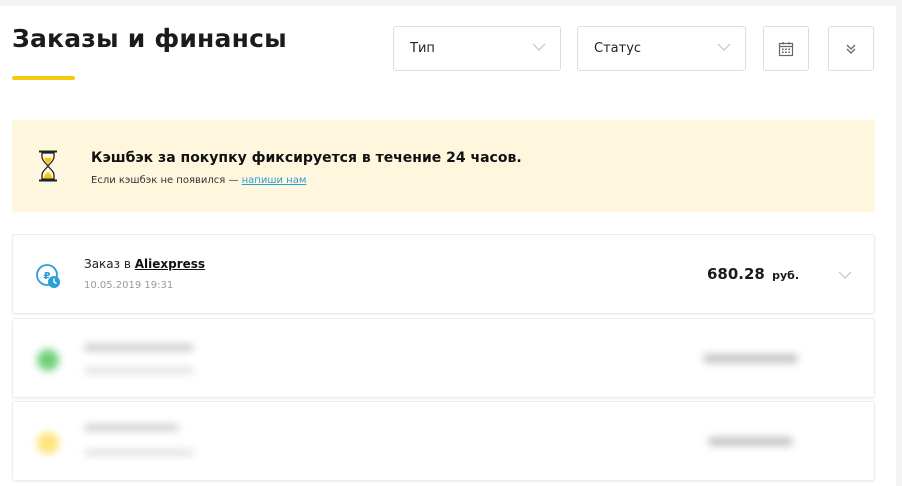 The width and height of the screenshot is (902, 486). I want to click on status-filter-select: Статус, so click(661, 48).